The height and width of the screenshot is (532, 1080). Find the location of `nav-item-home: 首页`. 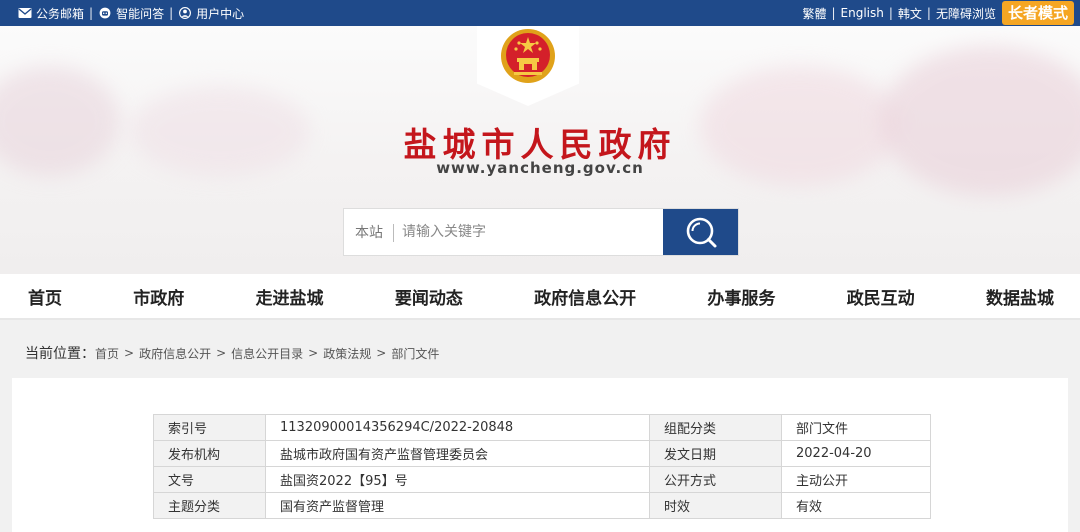

nav-item-home: 首页 is located at coordinates (45, 296).